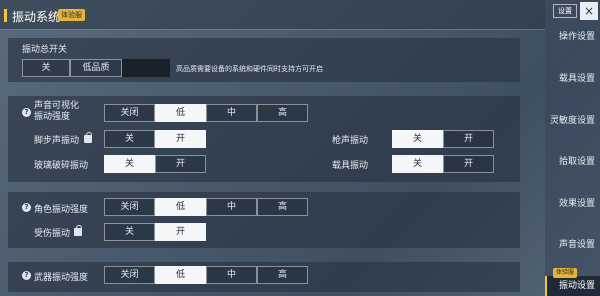 The height and width of the screenshot is (296, 600). What do you see at coordinates (417, 139) in the screenshot?
I see `gunshot-off-option: 关` at bounding box center [417, 139].